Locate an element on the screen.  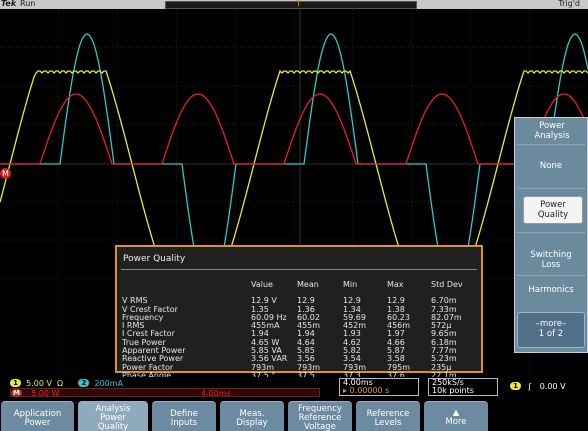
trigger-state: Trig'd is located at coordinates (569, 4).